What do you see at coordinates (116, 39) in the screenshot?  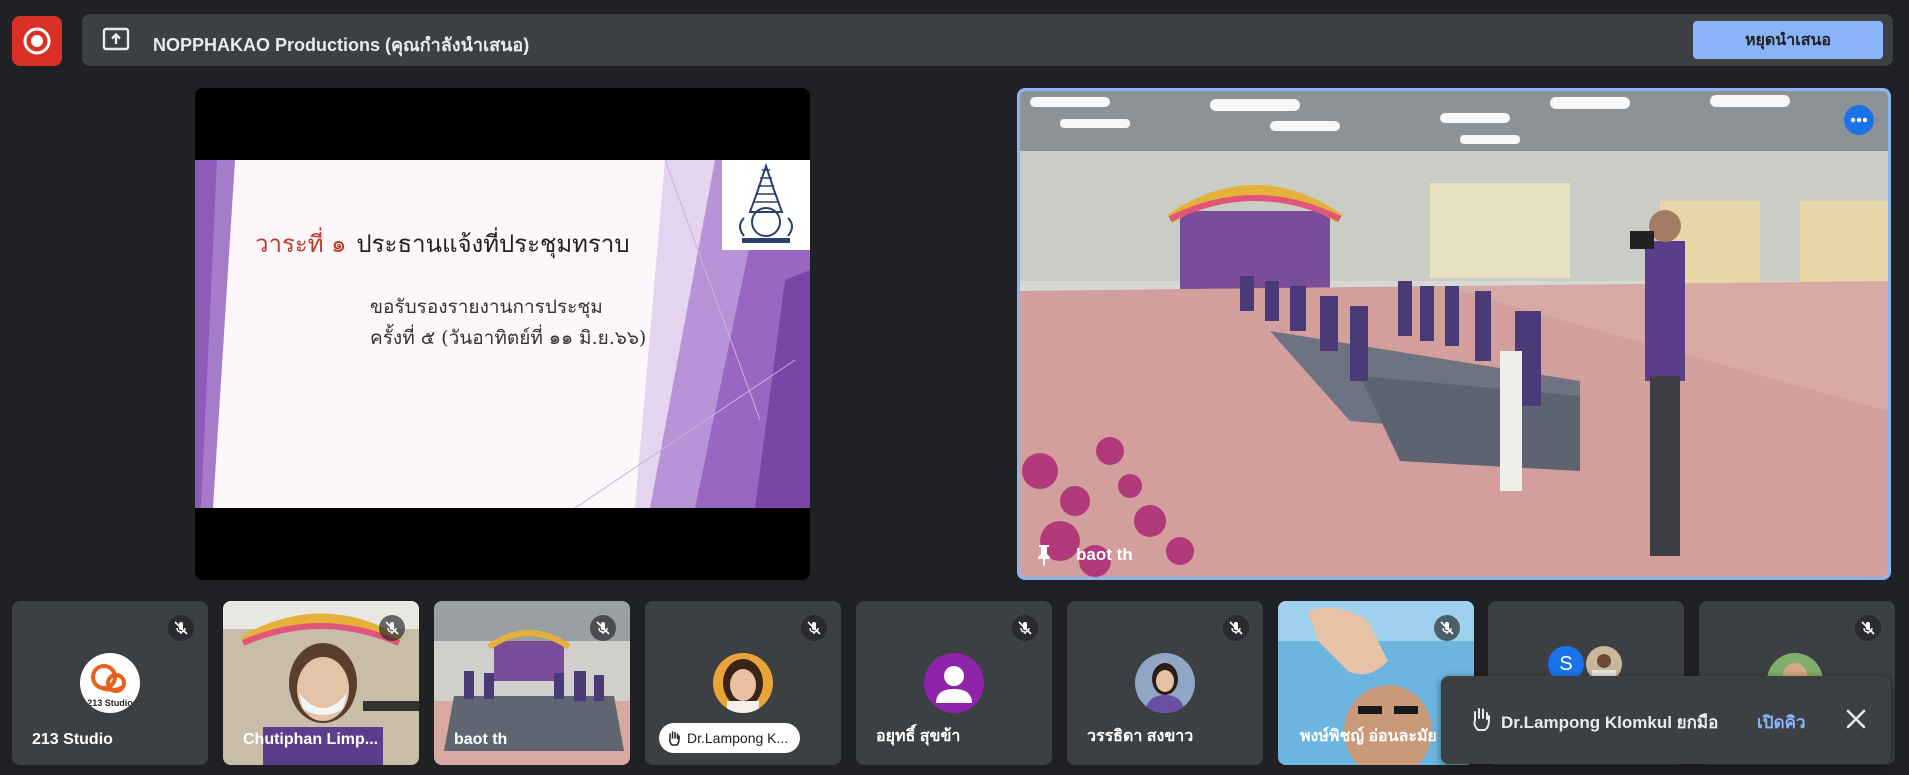 I see `present-screen-icon` at bounding box center [116, 39].